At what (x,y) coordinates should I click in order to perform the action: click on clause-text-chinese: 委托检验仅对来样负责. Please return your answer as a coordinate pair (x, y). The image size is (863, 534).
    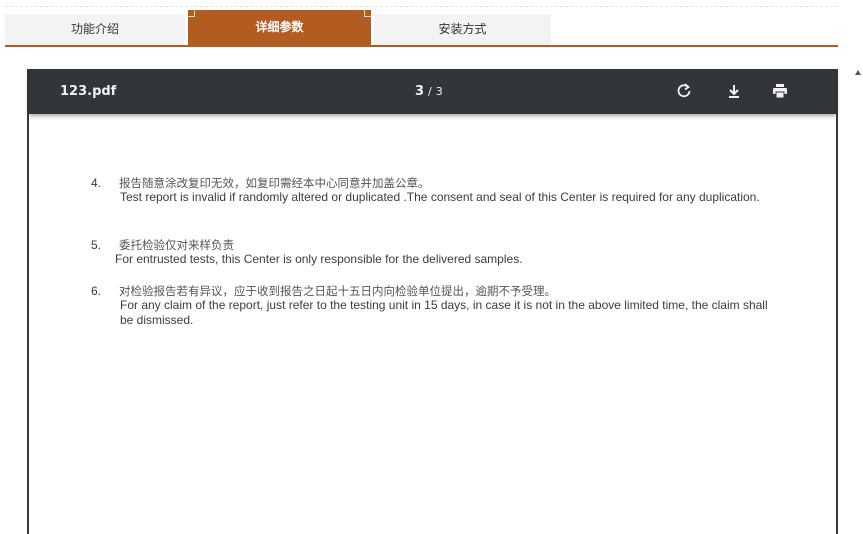
    Looking at the image, I should click on (176, 245).